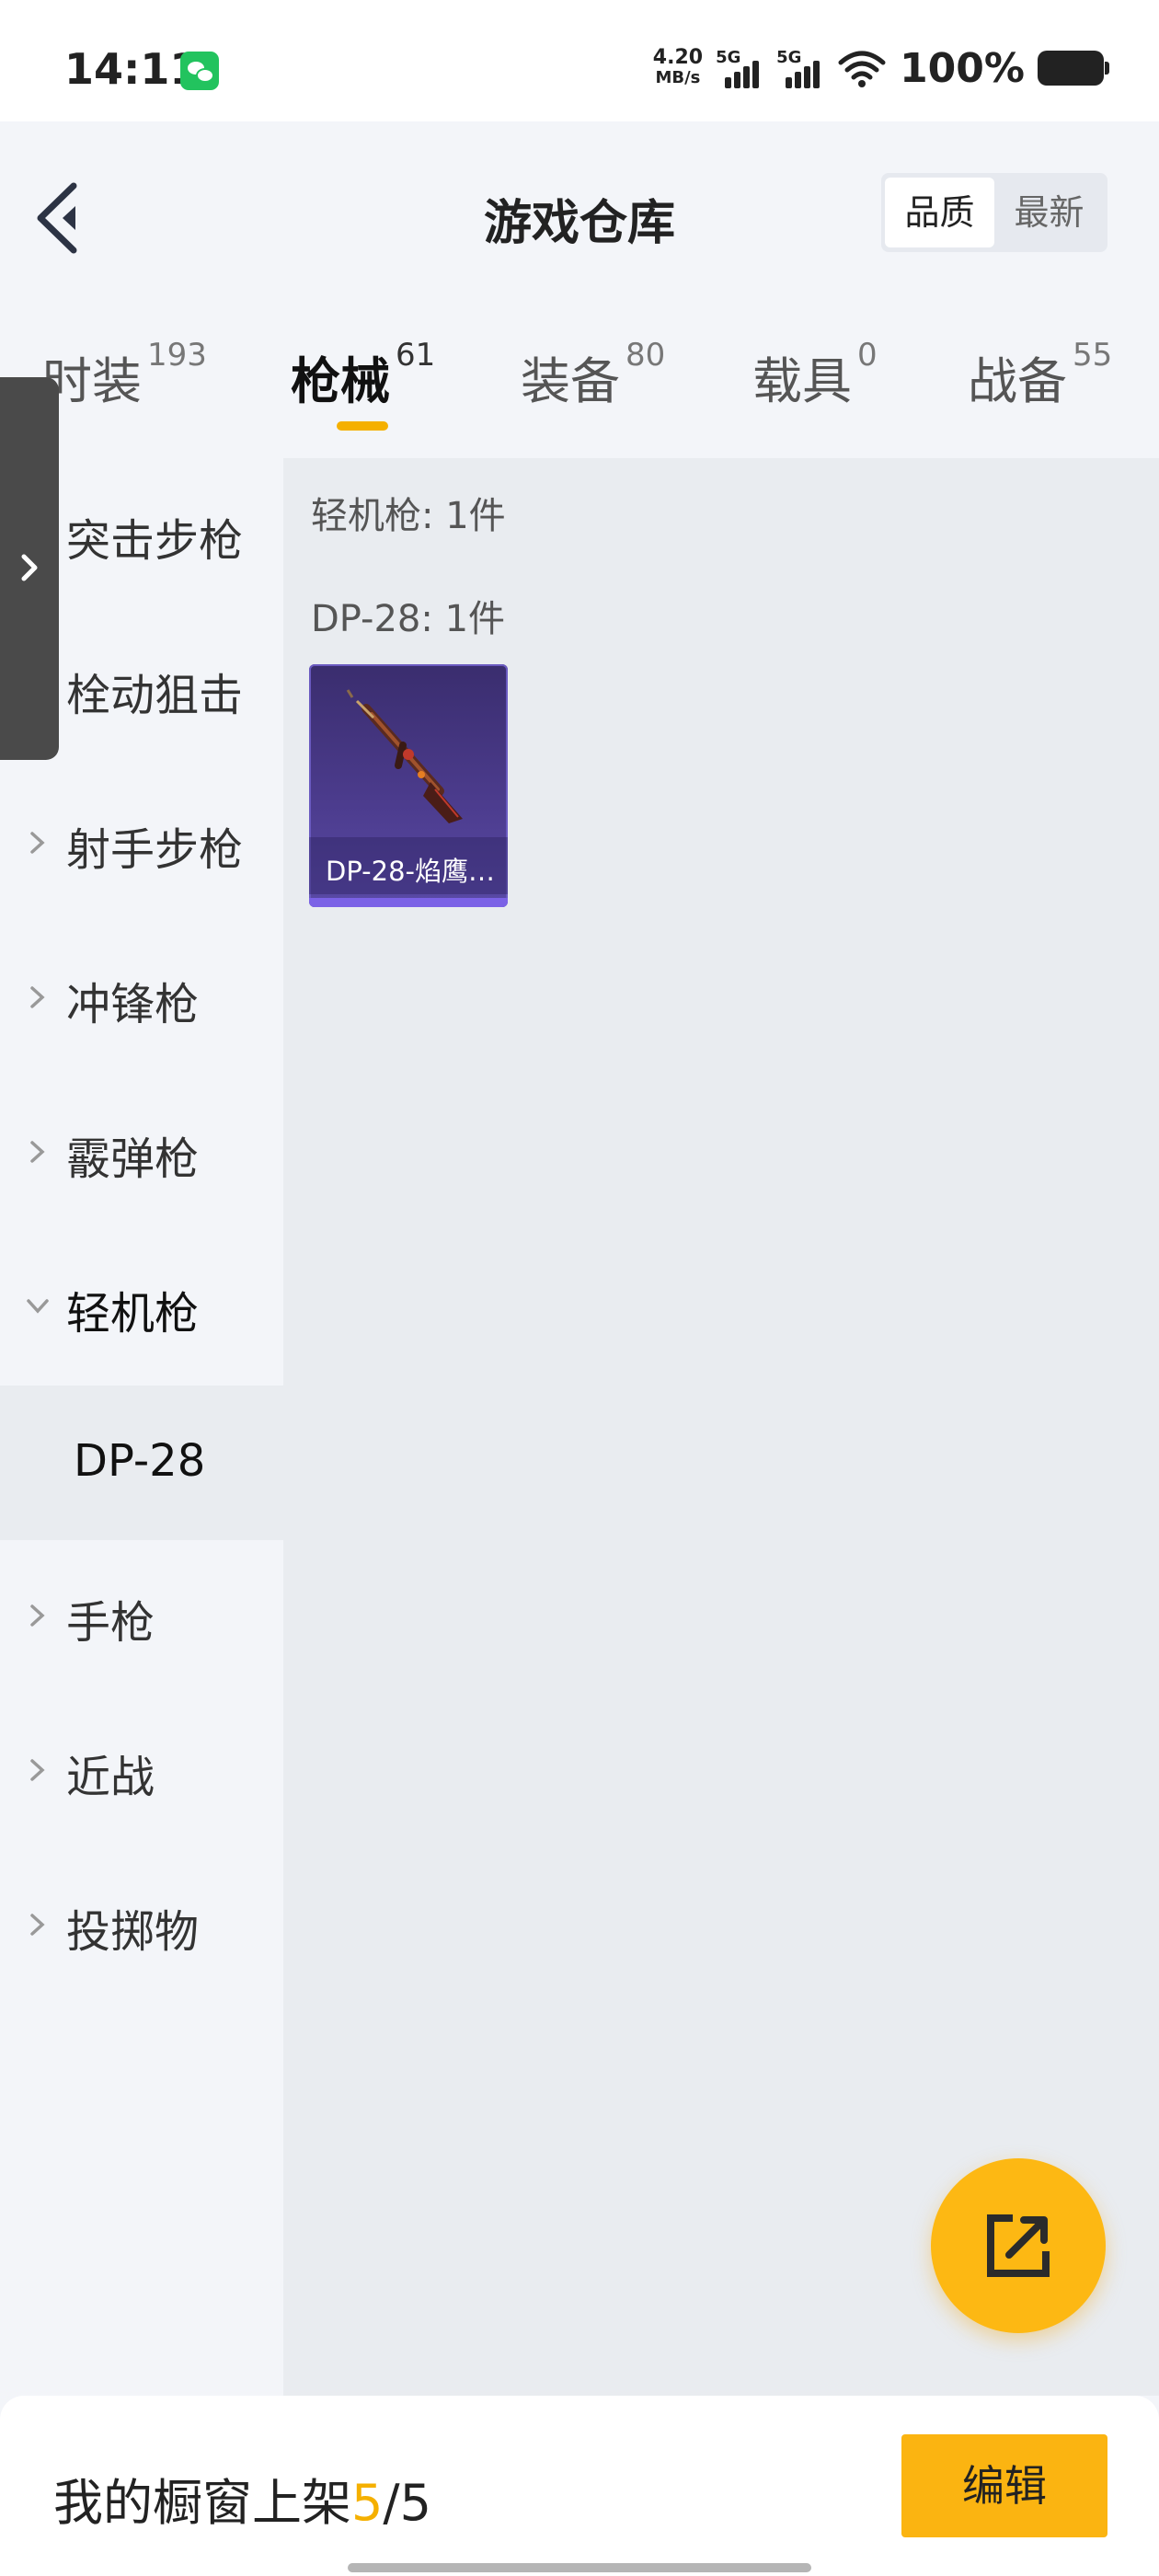 This screenshot has width=1159, height=2576. I want to click on sidebar-item-label: 手枪, so click(110, 1623).